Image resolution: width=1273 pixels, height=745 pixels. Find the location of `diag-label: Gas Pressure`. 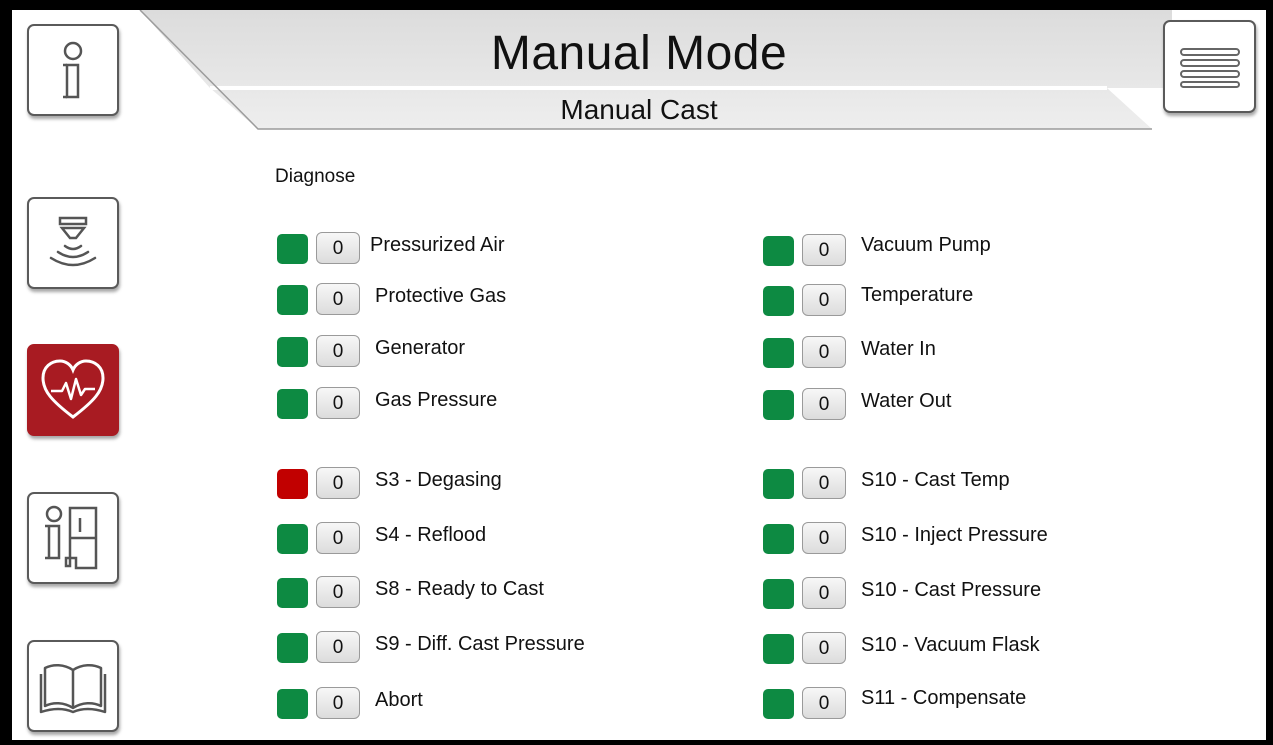

diag-label: Gas Pressure is located at coordinates (436, 400).